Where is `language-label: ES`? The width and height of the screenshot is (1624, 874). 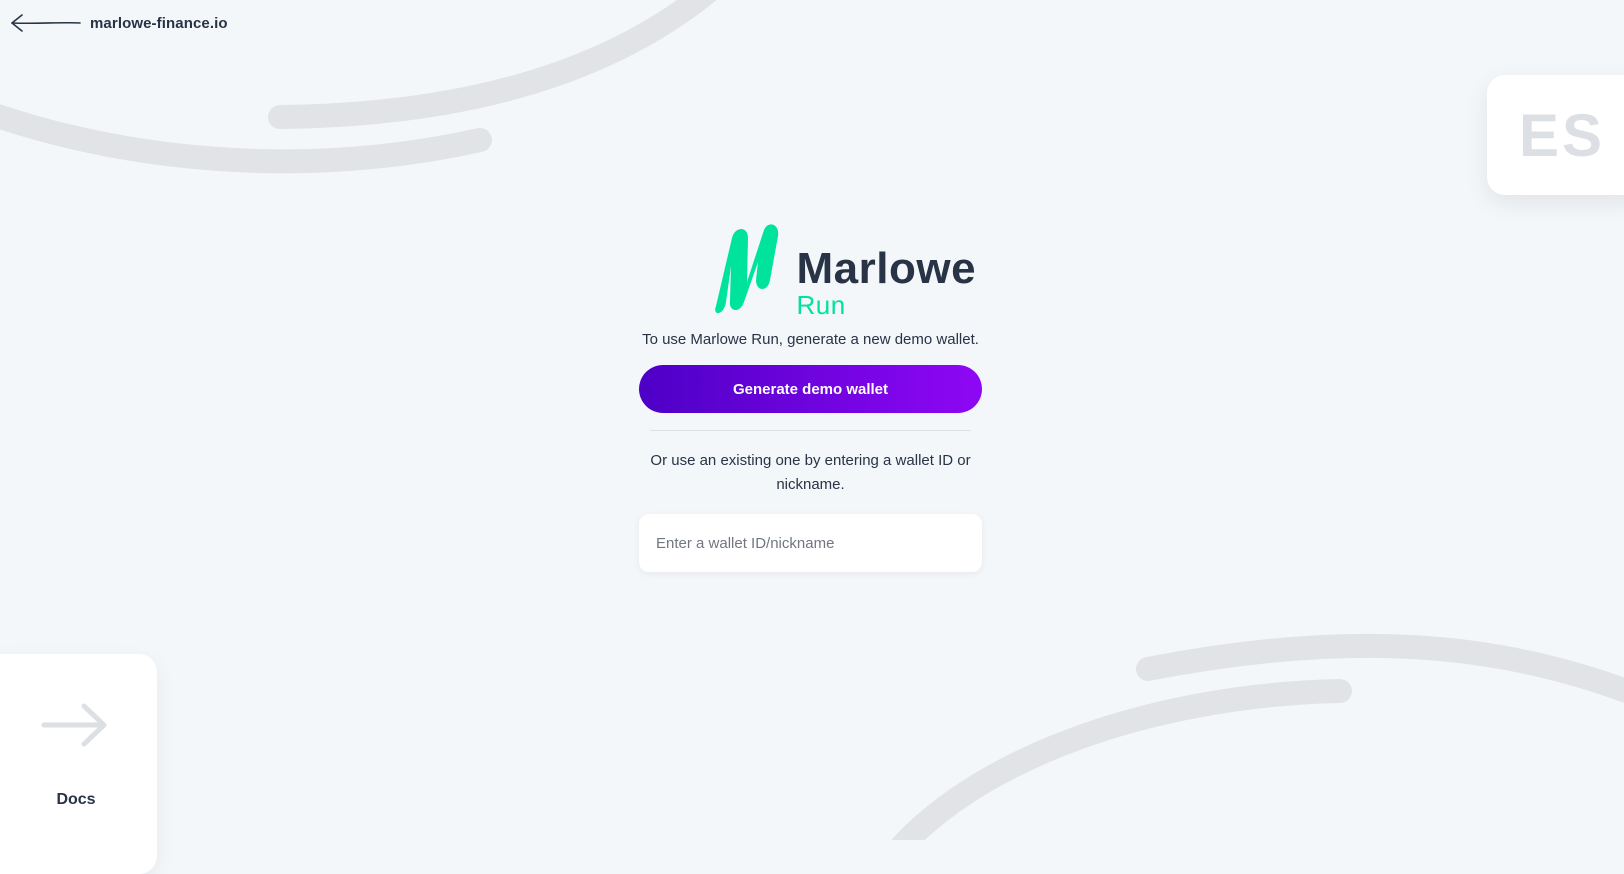
language-label: ES is located at coordinates (1562, 135).